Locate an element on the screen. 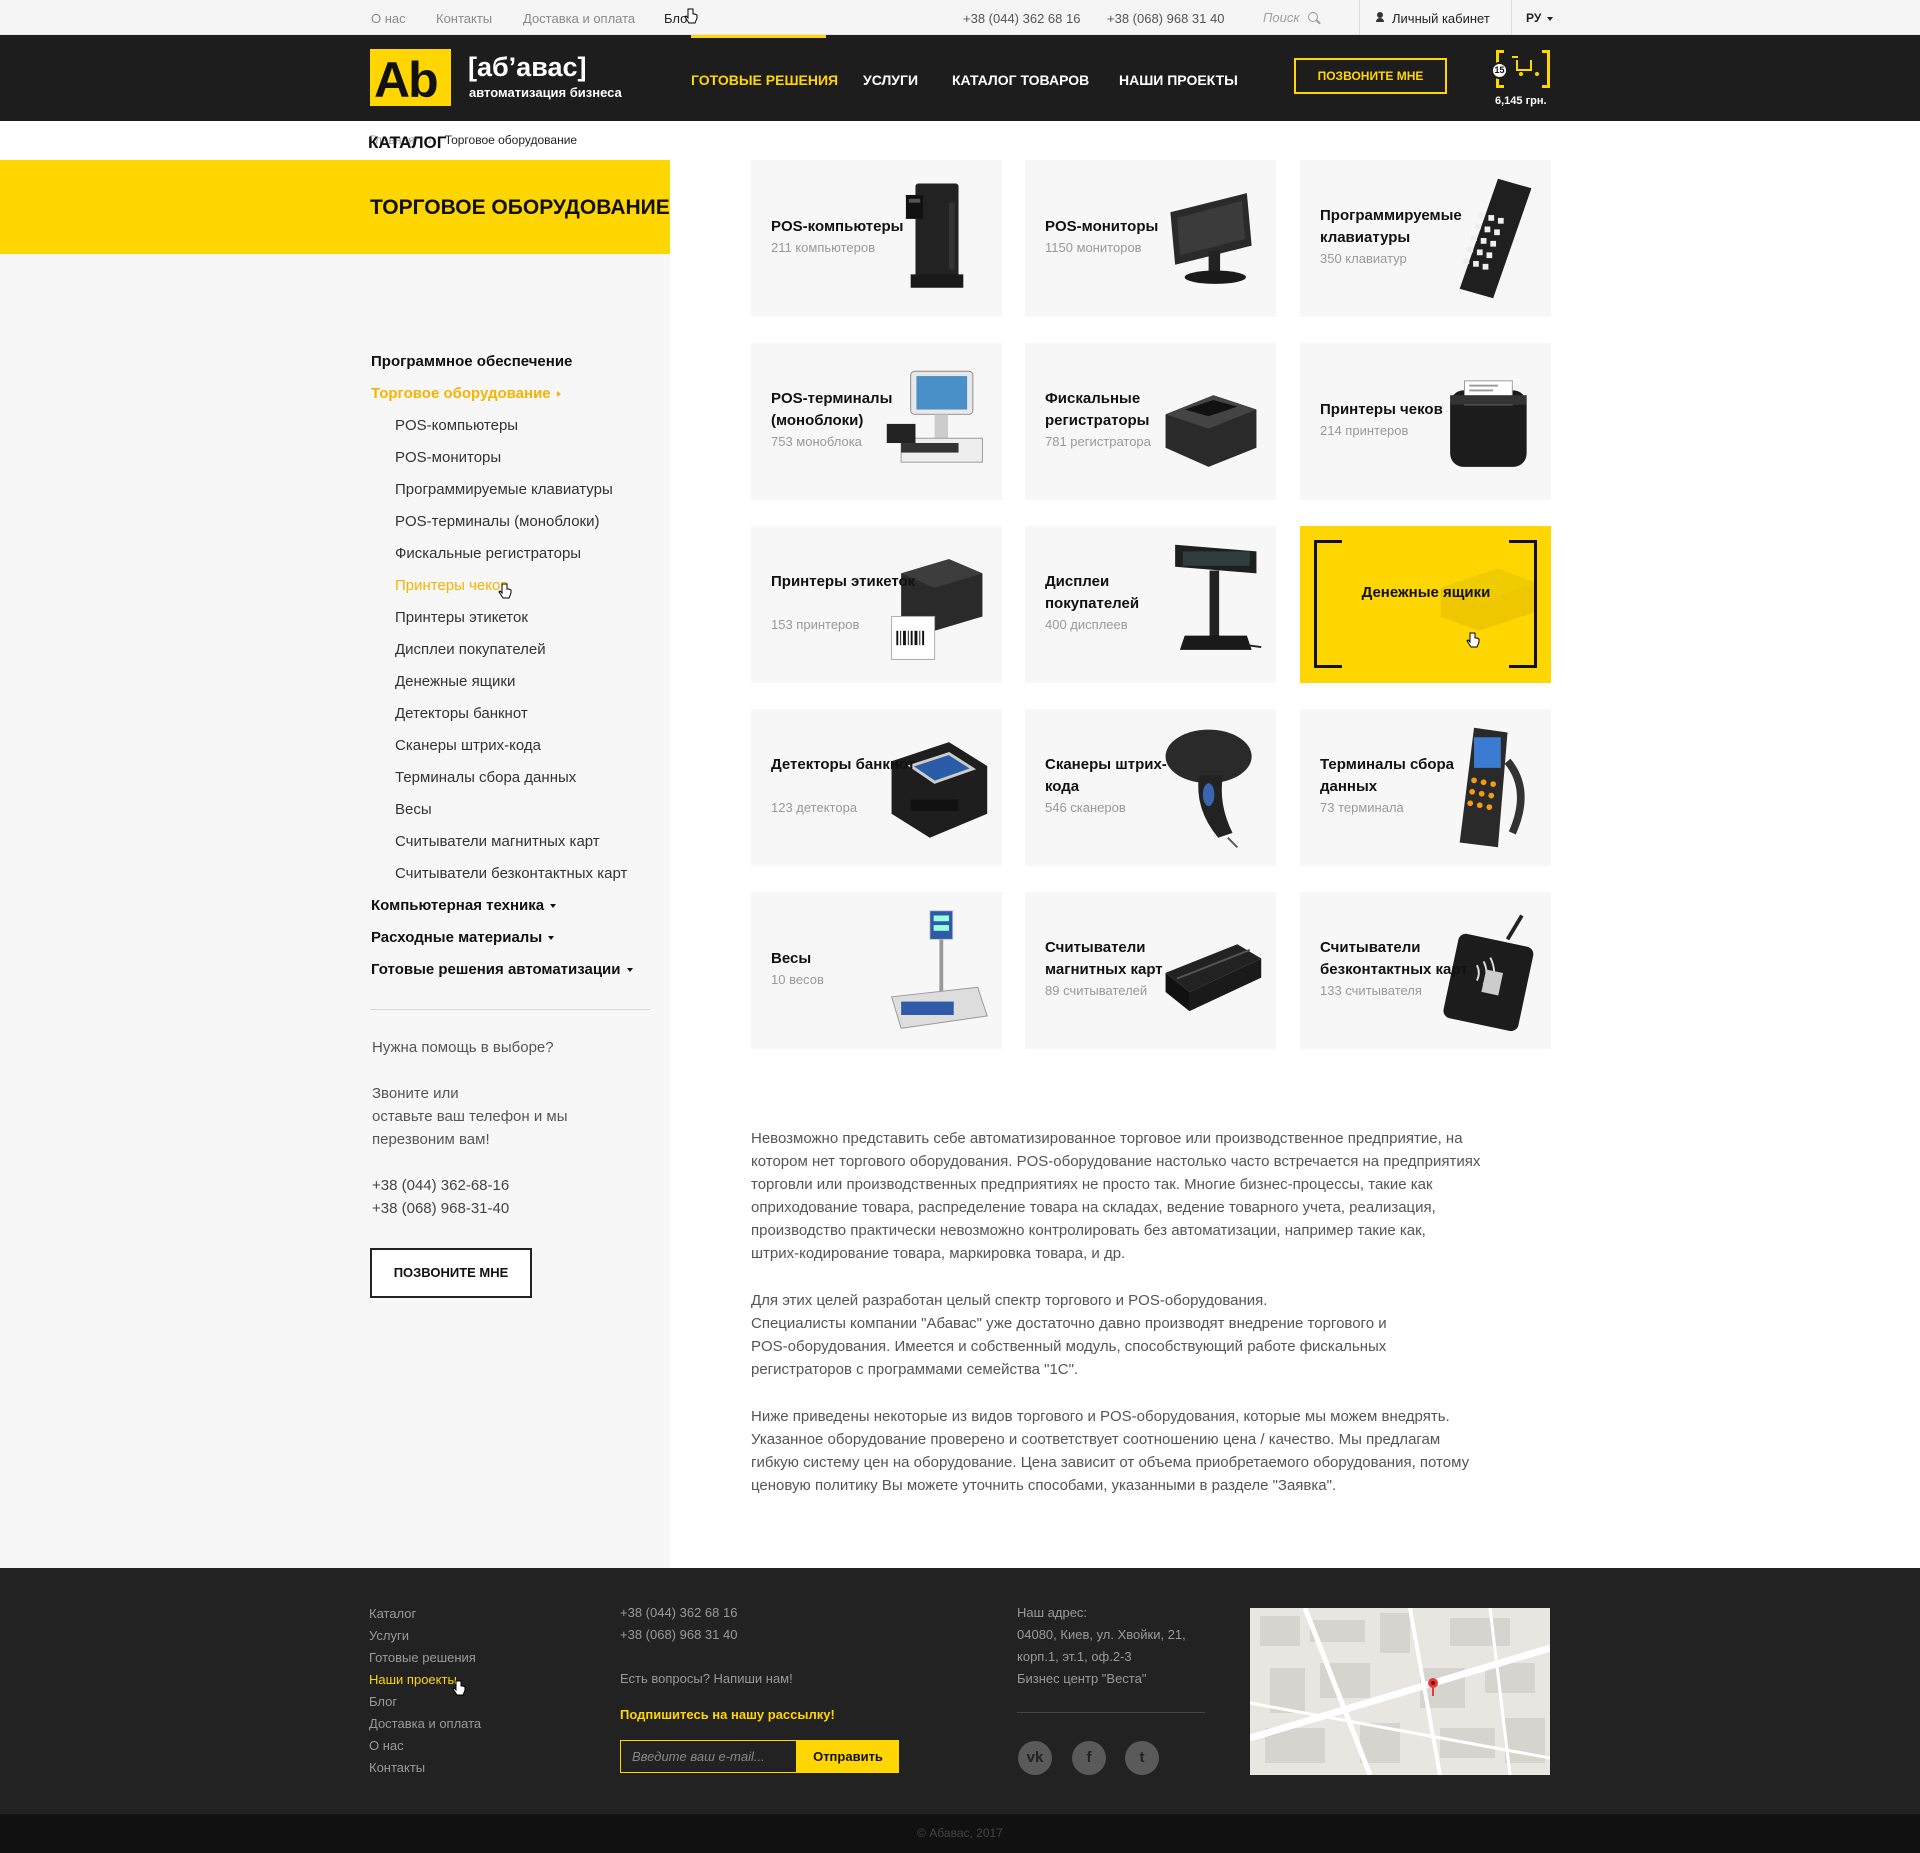  search-input: Поиск is located at coordinates (1281, 17).